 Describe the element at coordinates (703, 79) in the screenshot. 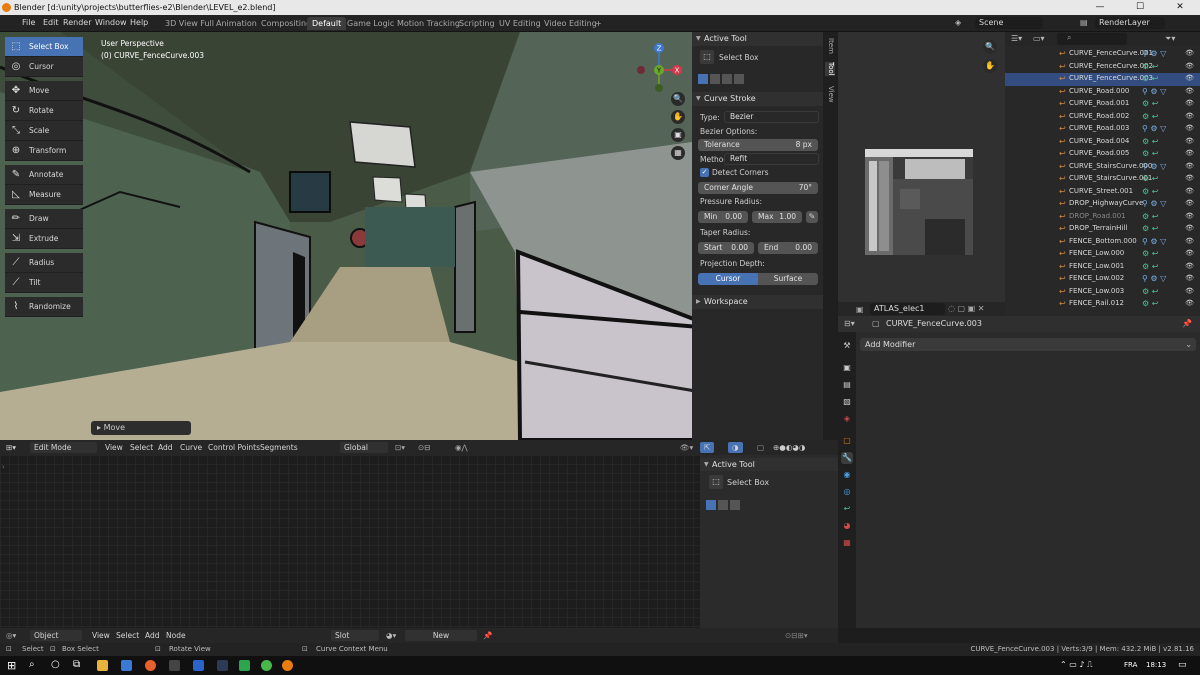

I see `mode-set-icon` at that location.